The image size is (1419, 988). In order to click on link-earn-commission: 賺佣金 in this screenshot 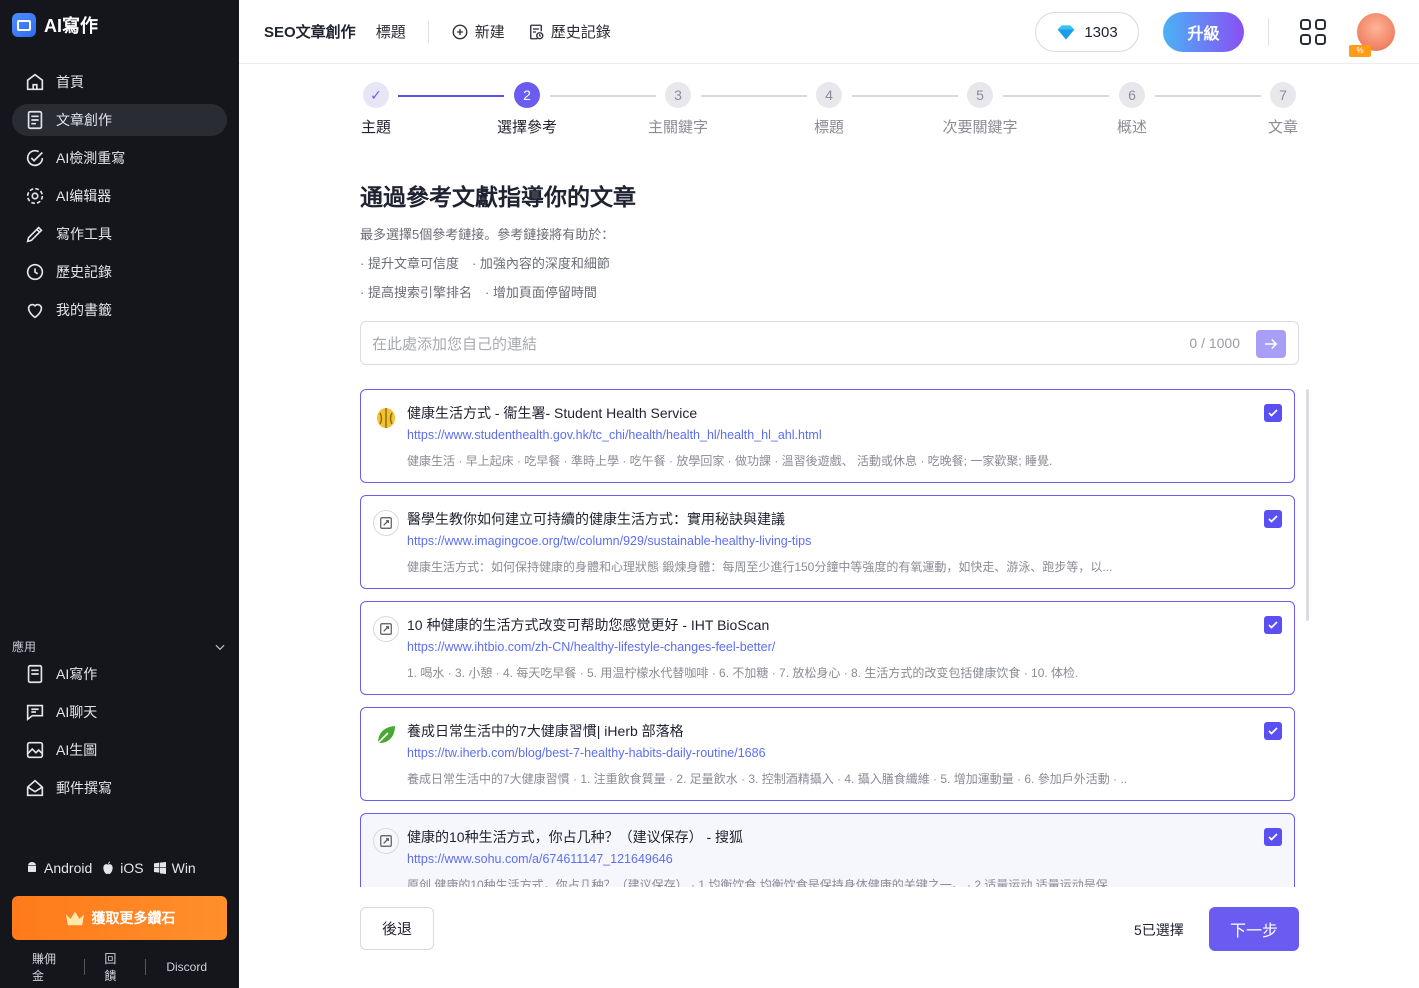, I will do `click(48, 967)`.